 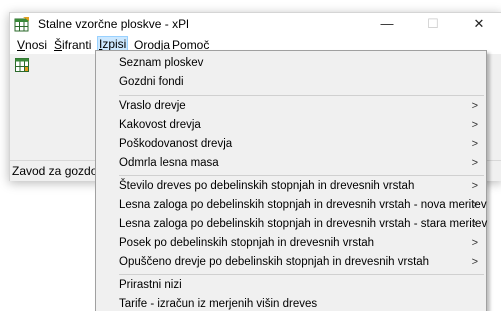 I want to click on menu-item-label: Kakovost drevja, so click(x=160, y=125).